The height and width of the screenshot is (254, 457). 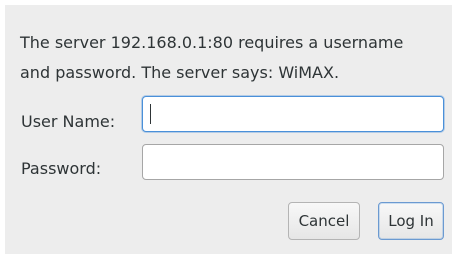 I want to click on text-cursor, so click(x=150, y=114).